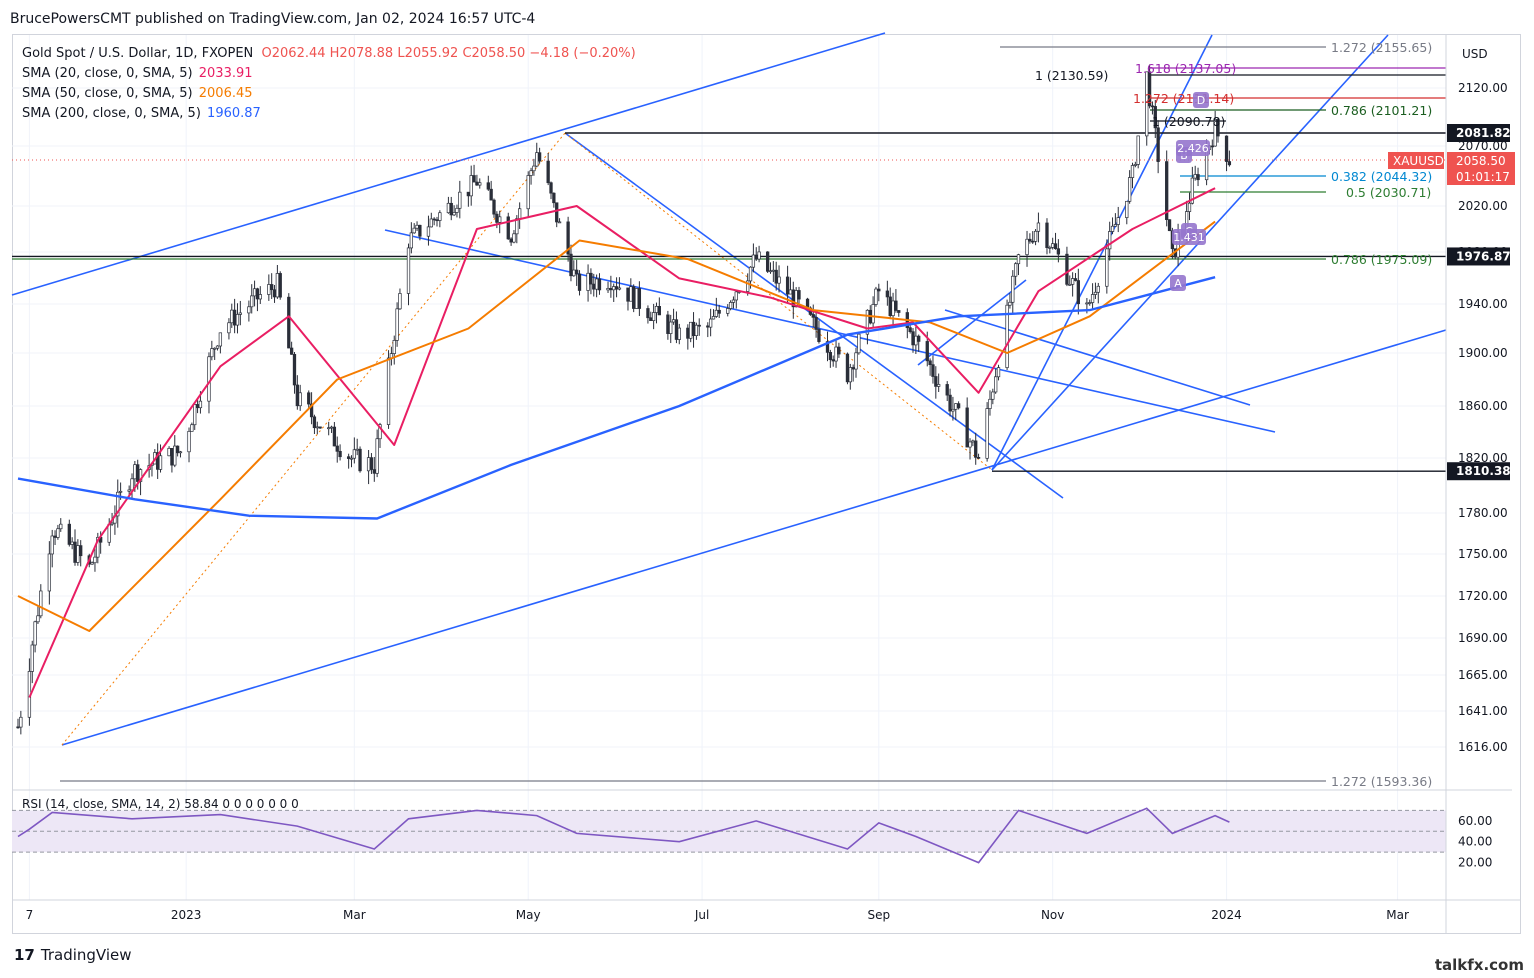 Image resolution: width=1534 pixels, height=978 pixels. I want to click on pattern-label-5: 1.431, so click(1189, 237).